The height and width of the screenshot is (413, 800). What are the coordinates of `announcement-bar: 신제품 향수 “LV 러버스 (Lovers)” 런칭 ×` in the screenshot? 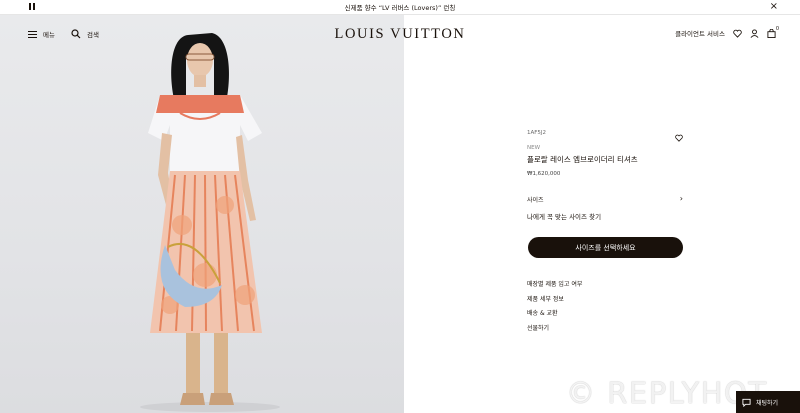 It's located at (400, 7).